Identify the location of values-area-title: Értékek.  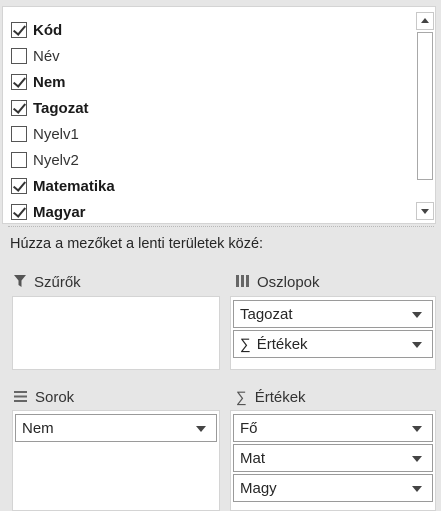
(280, 397).